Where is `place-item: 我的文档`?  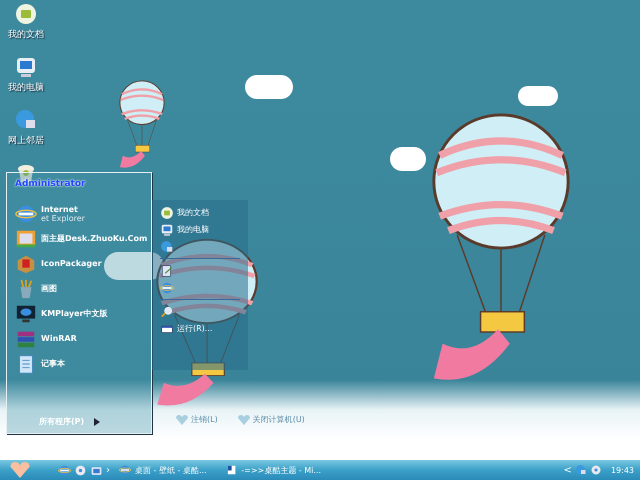
place-item: 我的文档 is located at coordinates (193, 212).